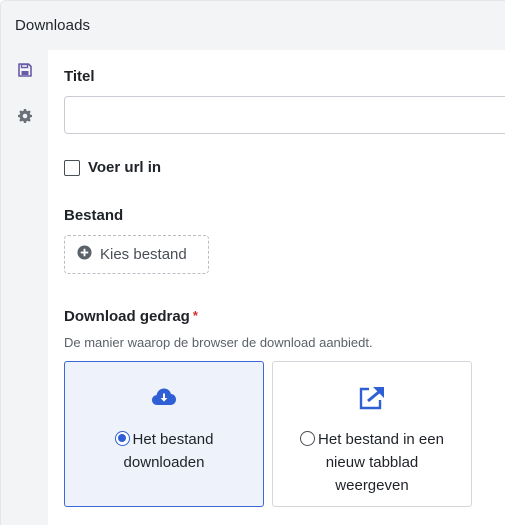  Describe the element at coordinates (173, 439) in the screenshot. I see `option-download-line1: Het bestand` at that location.